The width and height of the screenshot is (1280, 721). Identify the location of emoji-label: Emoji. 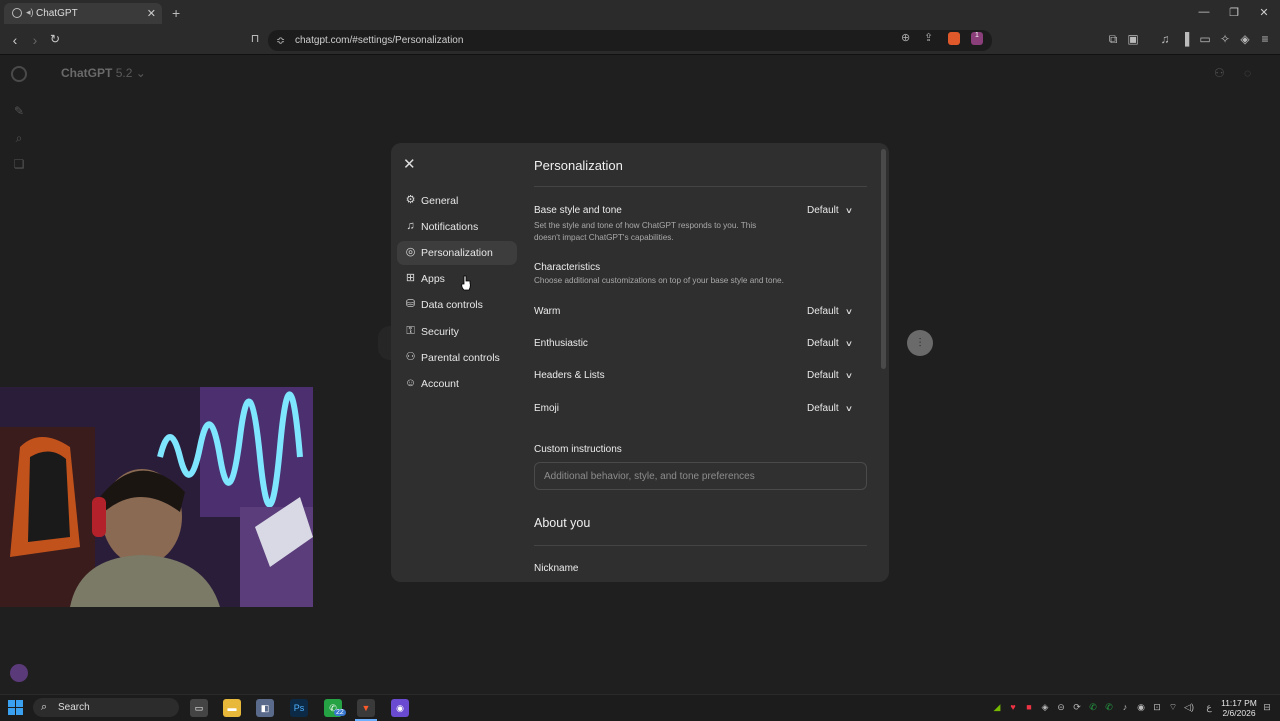
(547, 408).